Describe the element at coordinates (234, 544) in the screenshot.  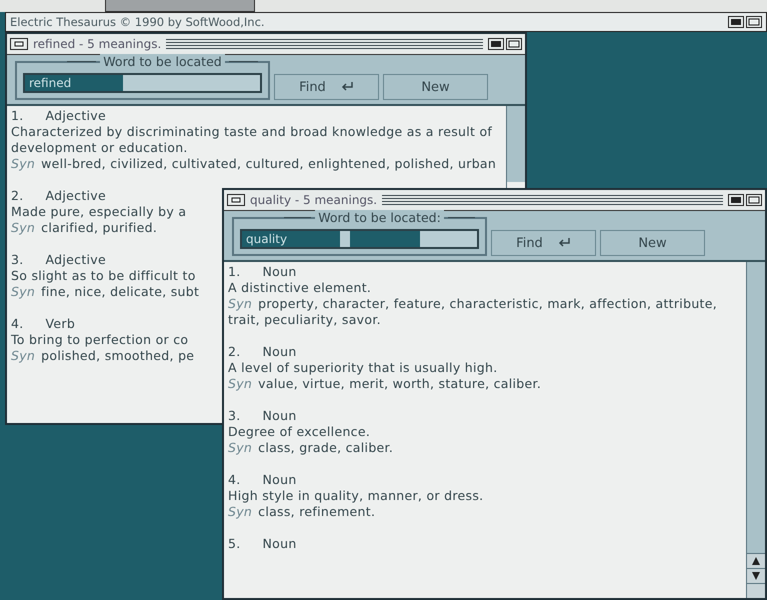
I see `meaning-number: 5.` at that location.